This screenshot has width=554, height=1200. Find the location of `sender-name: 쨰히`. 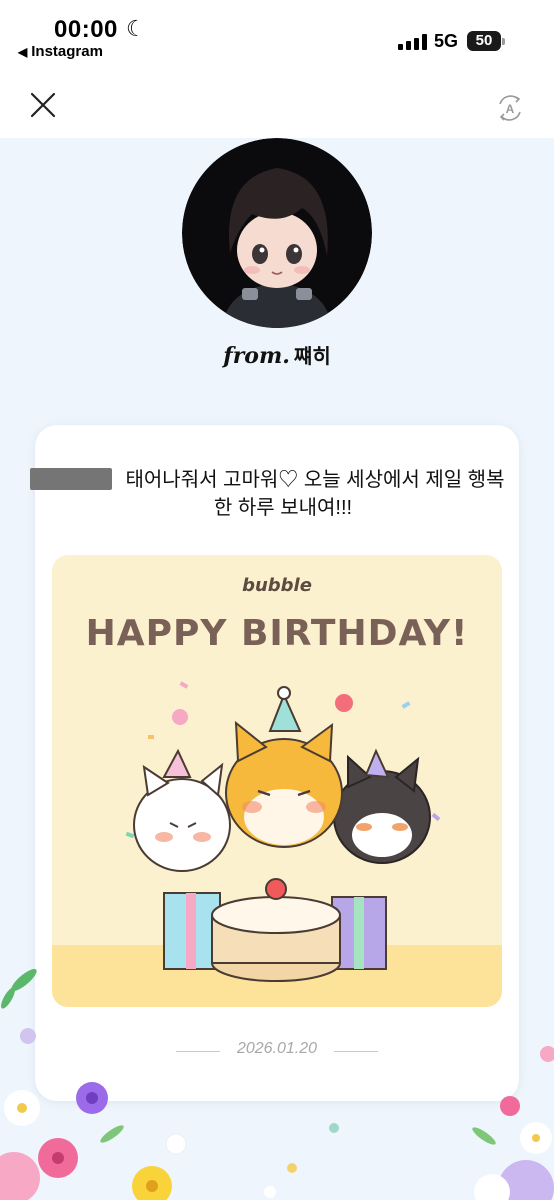

sender-name: 쨰히 is located at coordinates (312, 357).